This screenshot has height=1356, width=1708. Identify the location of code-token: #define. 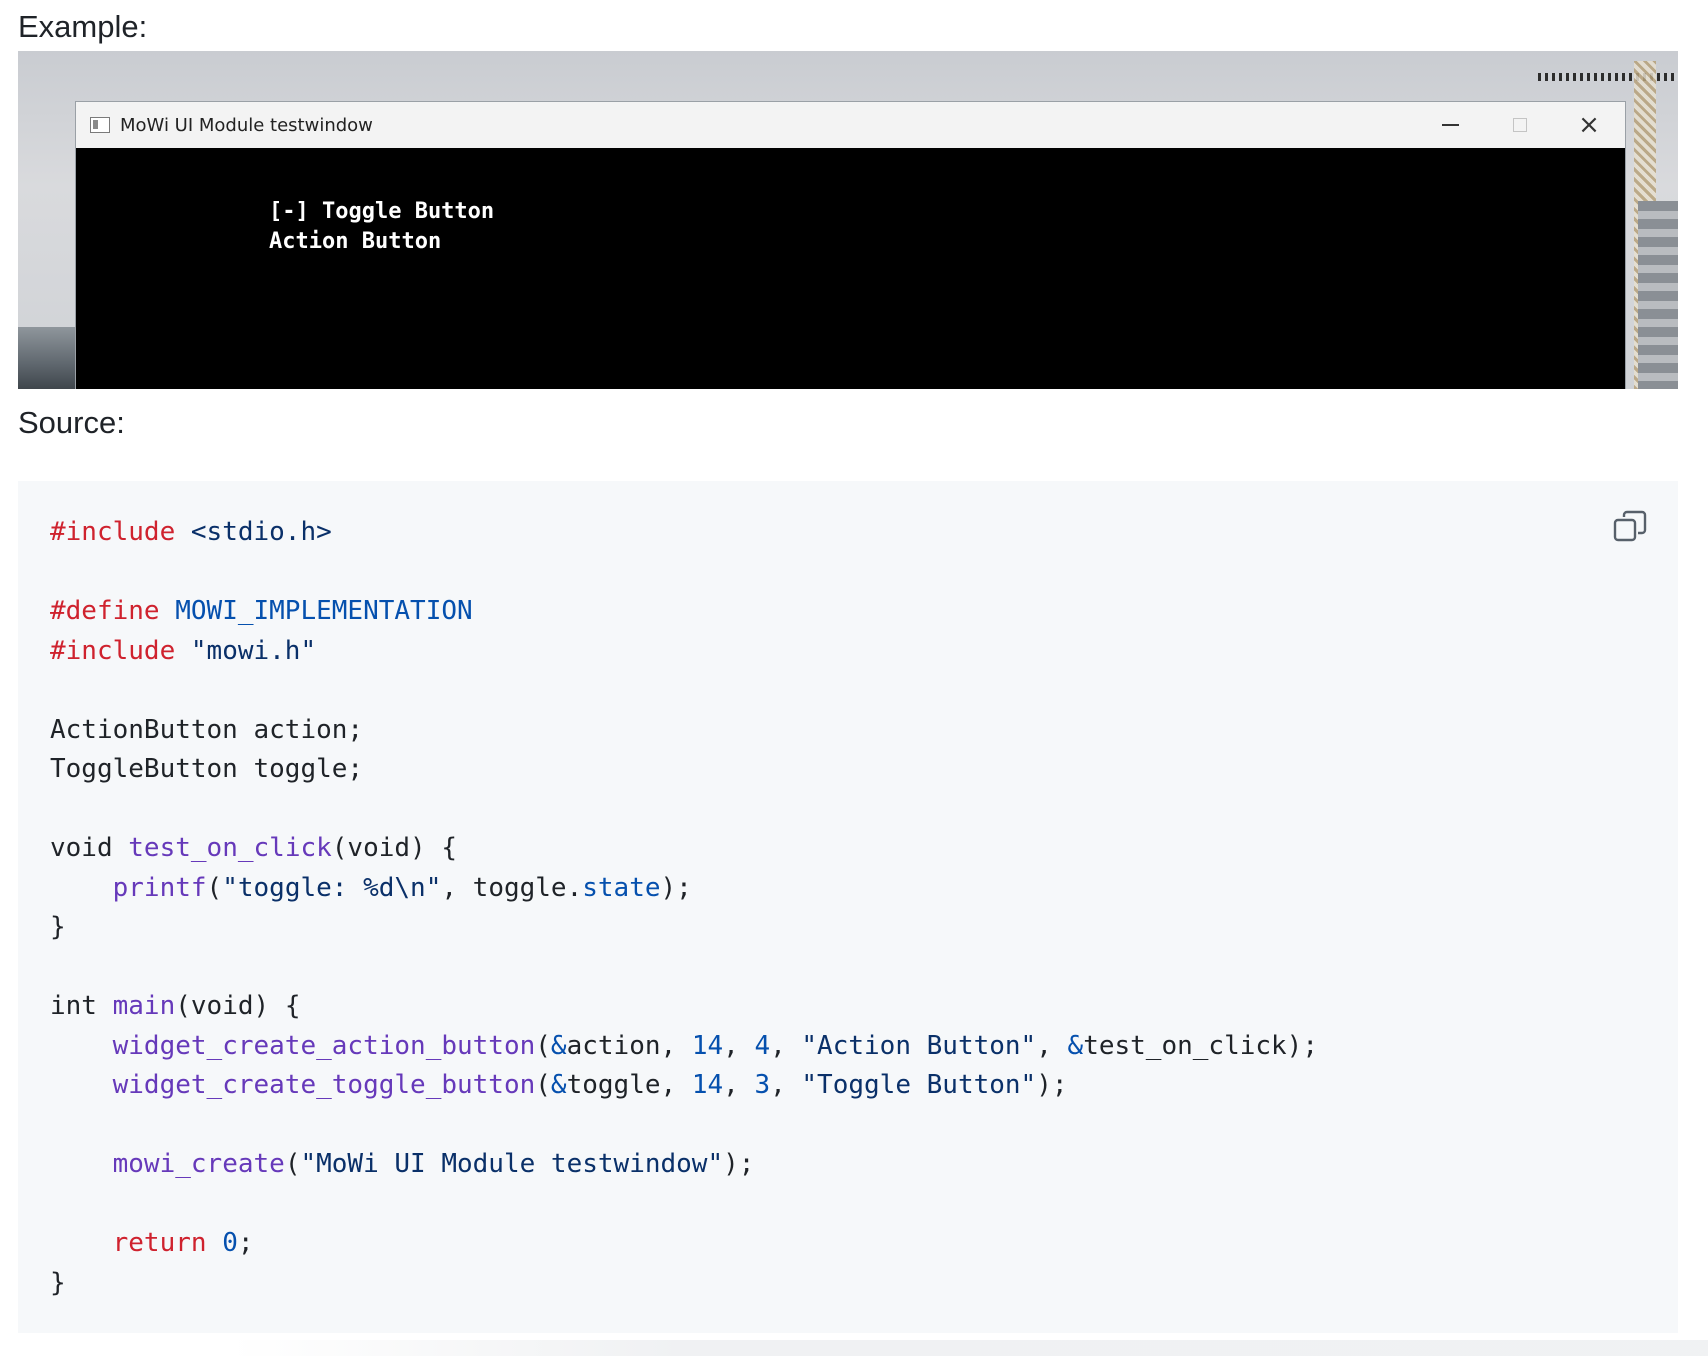
(105, 611).